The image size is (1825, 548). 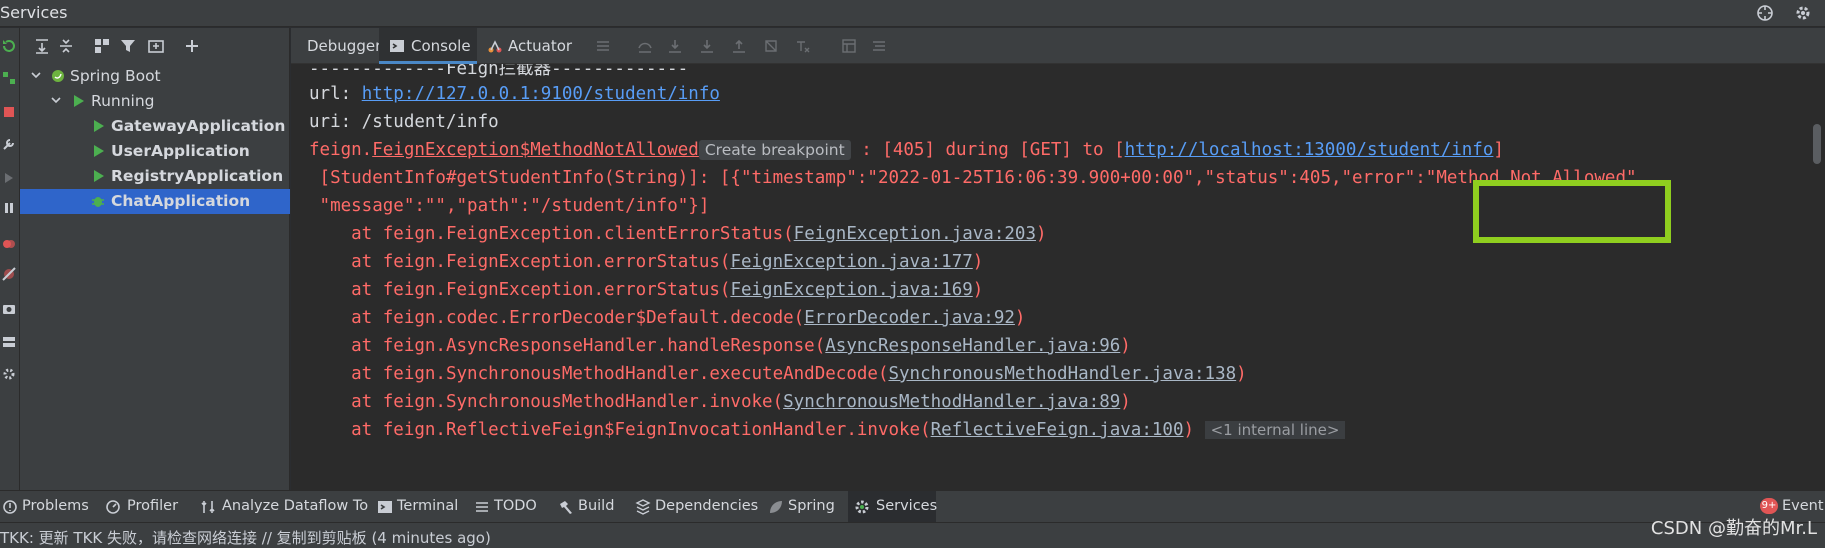 What do you see at coordinates (603, 46) in the screenshot?
I see `menu-lines-icon` at bounding box center [603, 46].